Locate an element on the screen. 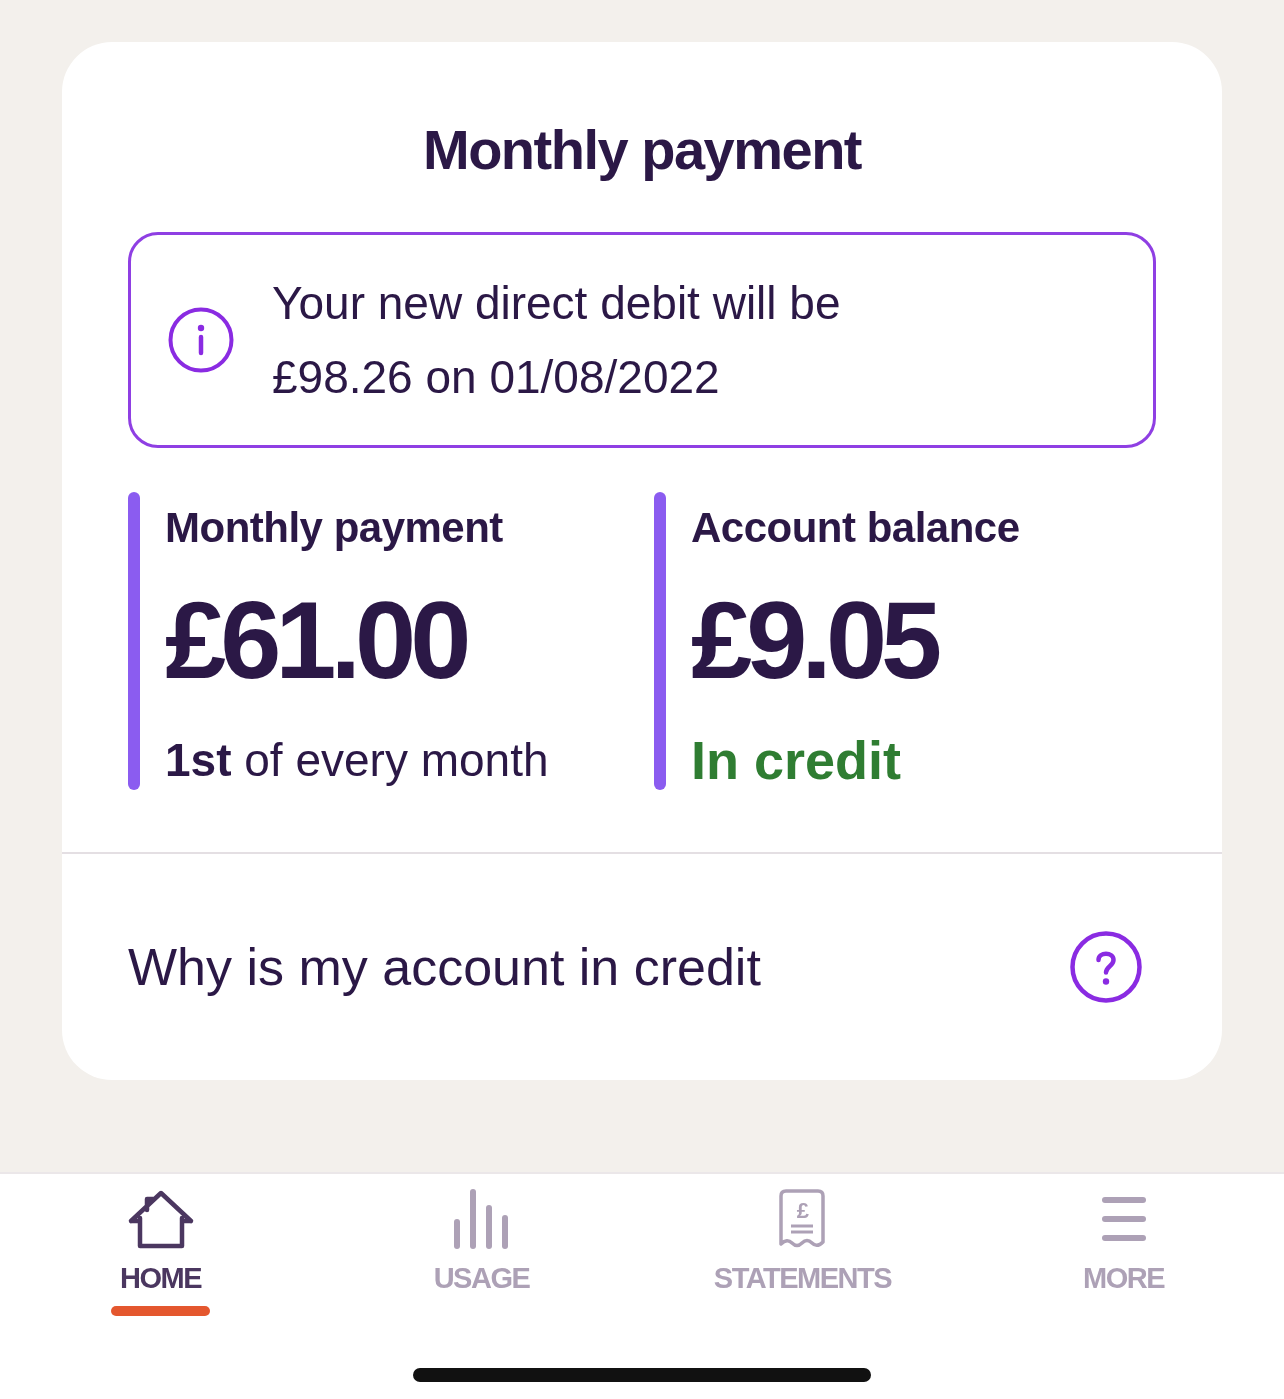  info-icon is located at coordinates (201, 340).